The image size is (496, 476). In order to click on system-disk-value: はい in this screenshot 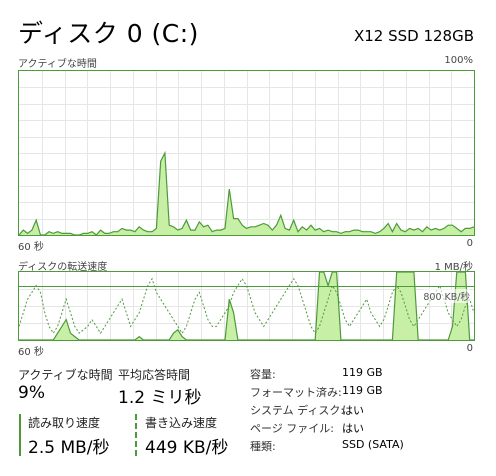, I will do `click(353, 410)`.